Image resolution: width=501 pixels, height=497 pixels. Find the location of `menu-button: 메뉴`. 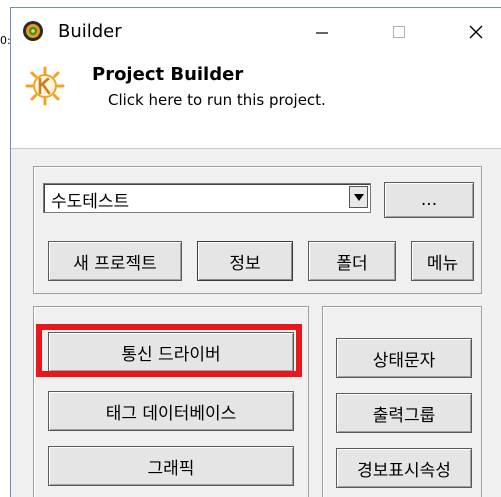

menu-button: 메뉴 is located at coordinates (442, 261).